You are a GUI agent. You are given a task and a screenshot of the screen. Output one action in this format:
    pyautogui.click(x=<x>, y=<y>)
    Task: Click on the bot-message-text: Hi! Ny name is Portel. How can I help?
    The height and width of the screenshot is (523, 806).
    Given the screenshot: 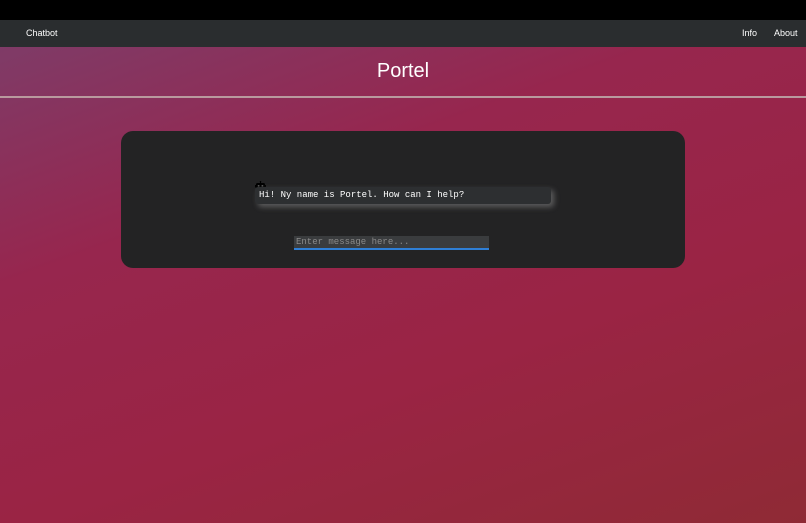 What is the action you would take?
    pyautogui.click(x=362, y=195)
    